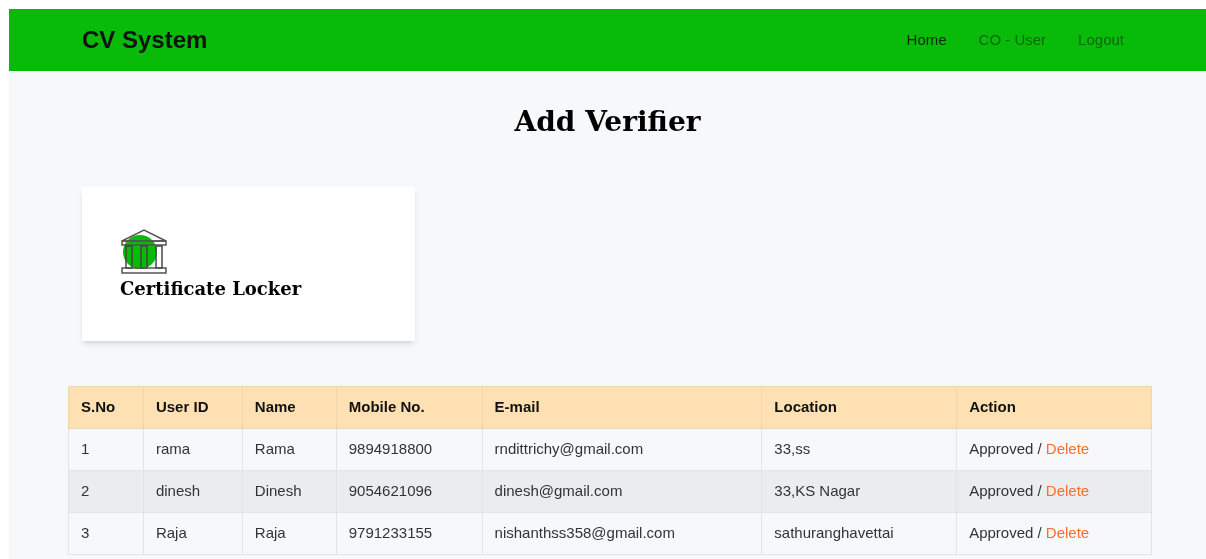 The width and height of the screenshot is (1206, 559). I want to click on table-cell: 1, so click(106, 449).